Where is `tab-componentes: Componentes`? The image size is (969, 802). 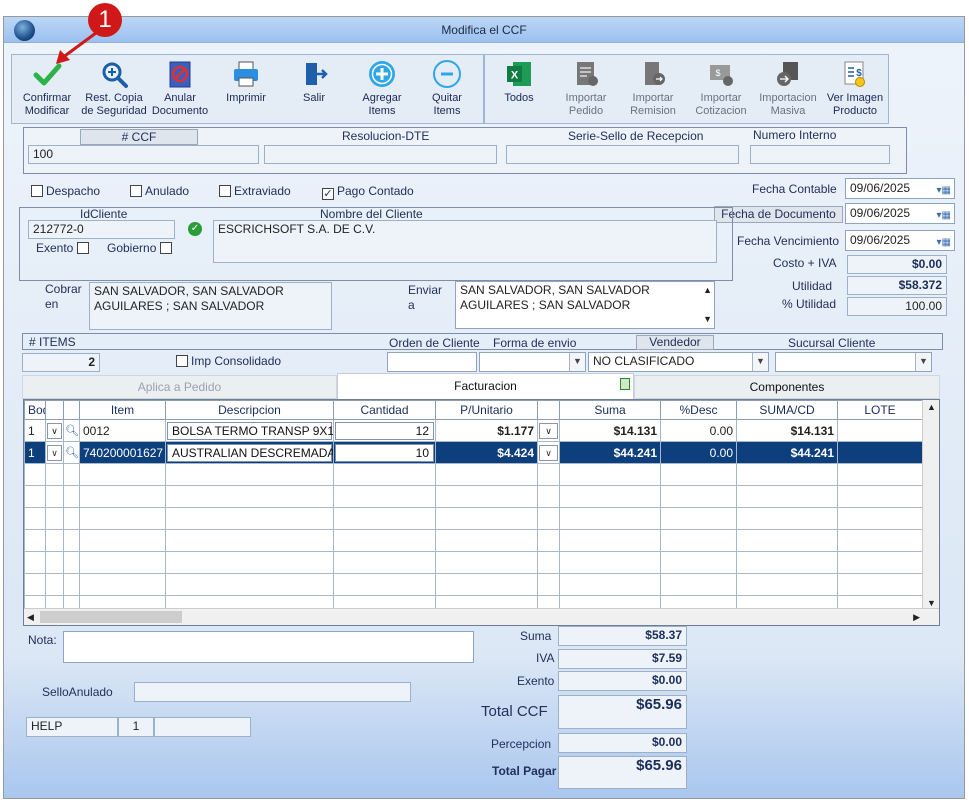 tab-componentes: Componentes is located at coordinates (787, 387).